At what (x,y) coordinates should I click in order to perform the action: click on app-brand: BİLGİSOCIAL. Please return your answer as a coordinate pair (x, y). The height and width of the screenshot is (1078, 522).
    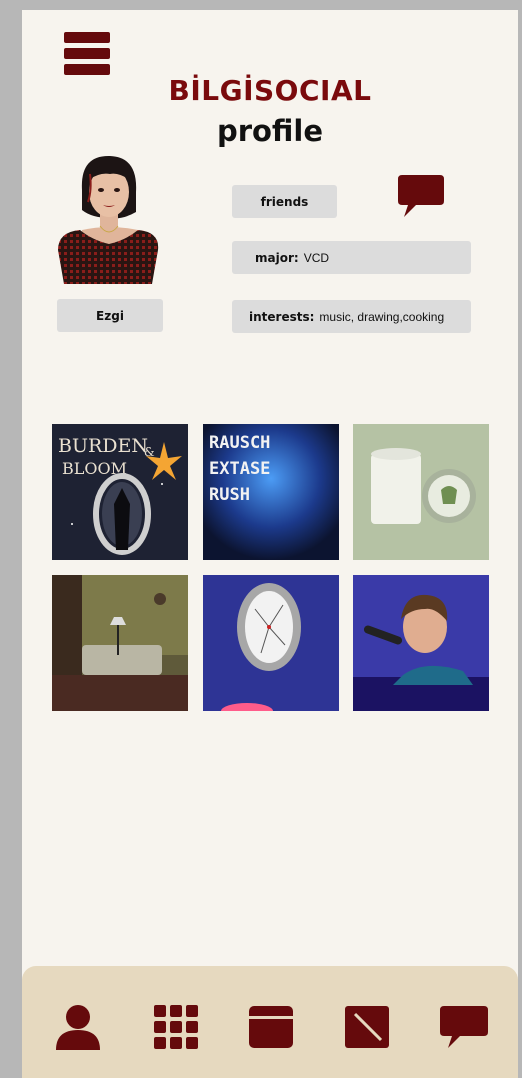
    Looking at the image, I should click on (270, 90).